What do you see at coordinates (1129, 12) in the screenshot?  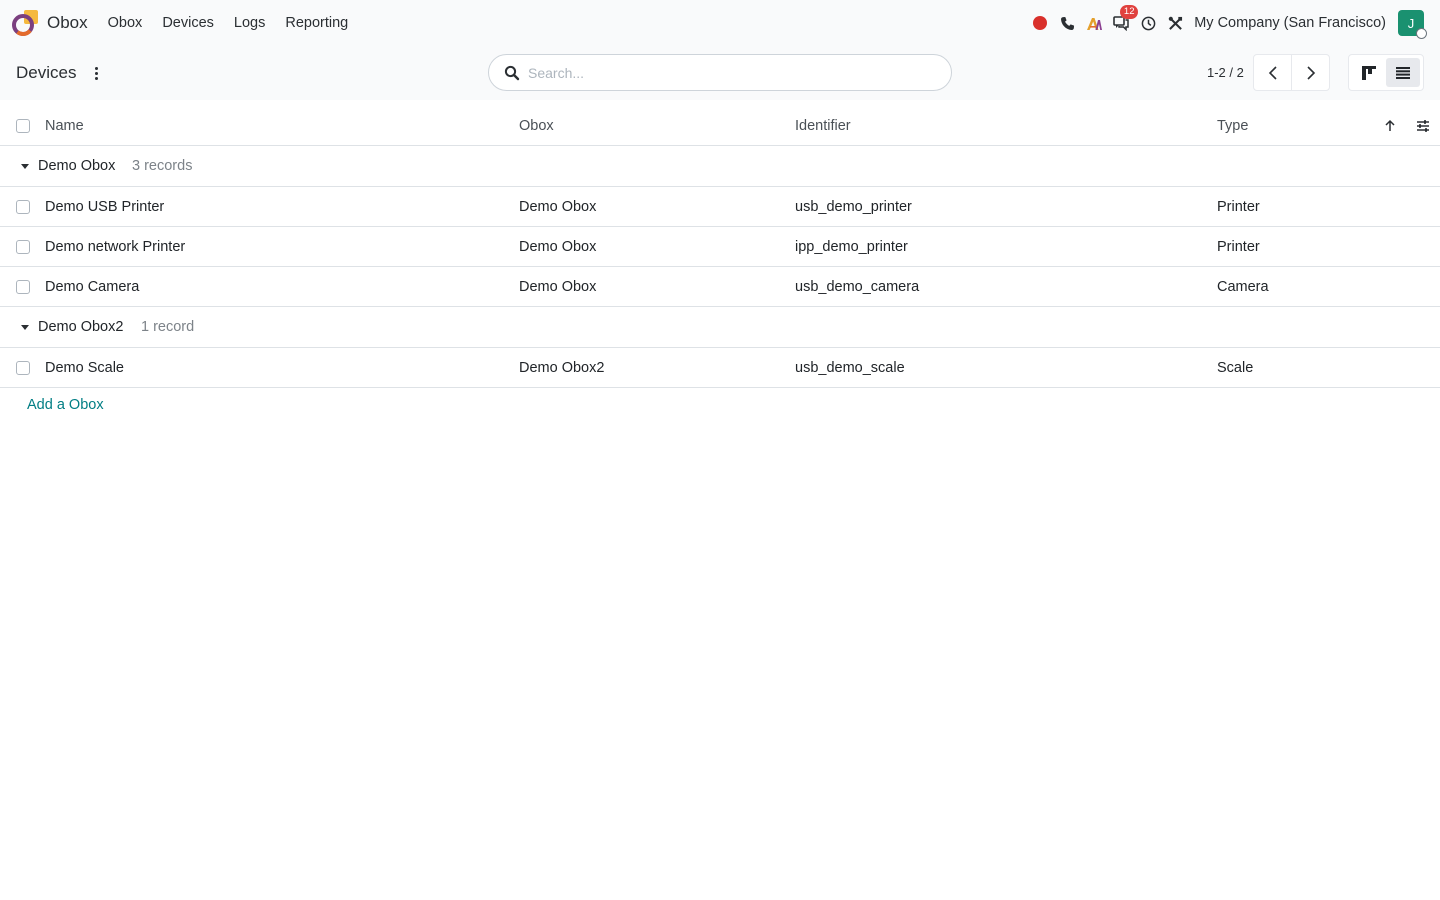 I see `messages-badge: 12` at bounding box center [1129, 12].